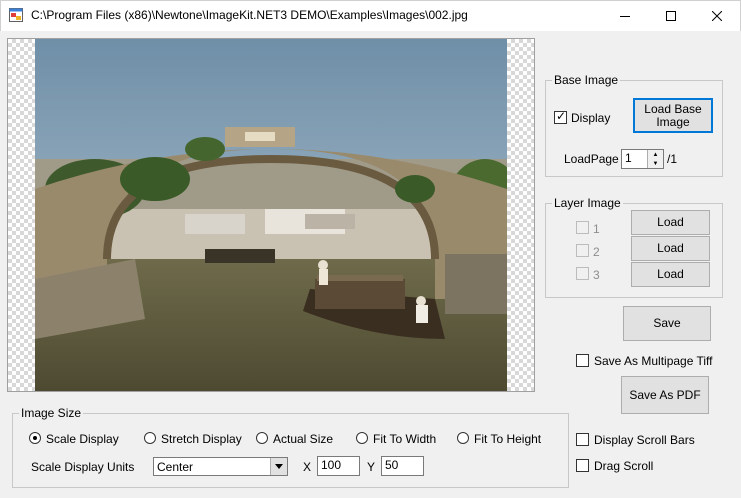 This screenshot has width=741, height=498. I want to click on layer-3-label: 3, so click(596, 275).